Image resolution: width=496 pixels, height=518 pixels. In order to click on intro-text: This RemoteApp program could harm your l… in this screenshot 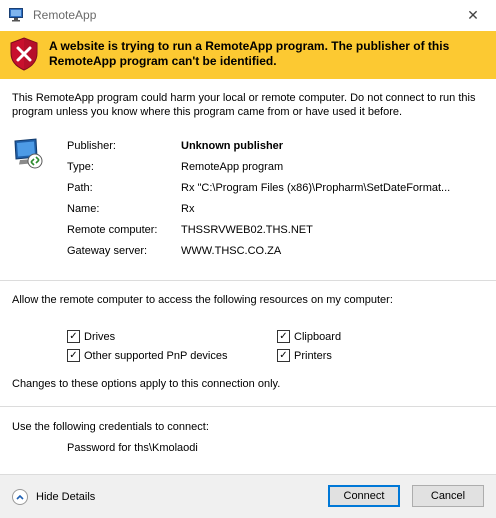, I will do `click(244, 105)`.